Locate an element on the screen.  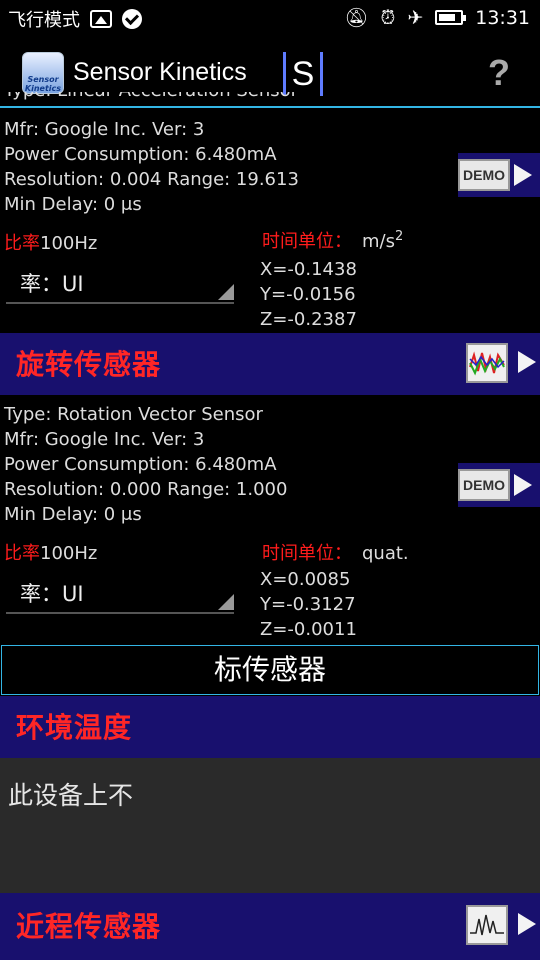
airplane-mode-label: 飞行模式 is located at coordinates (44, 20).